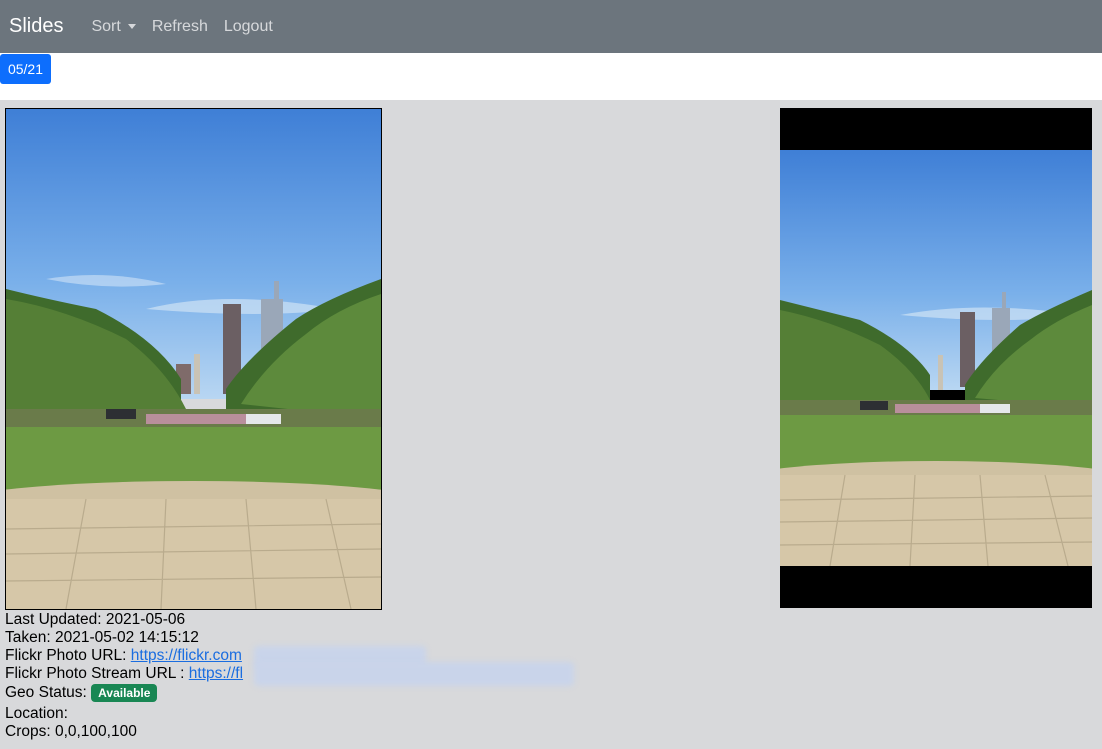 The width and height of the screenshot is (1102, 749). What do you see at coordinates (248, 27) in the screenshot?
I see `logout-link: Logout` at bounding box center [248, 27].